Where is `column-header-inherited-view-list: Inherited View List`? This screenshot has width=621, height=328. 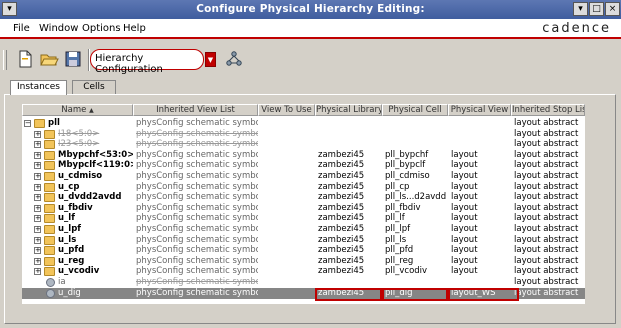 column-header-inherited-view-list: Inherited View List is located at coordinates (195, 110).